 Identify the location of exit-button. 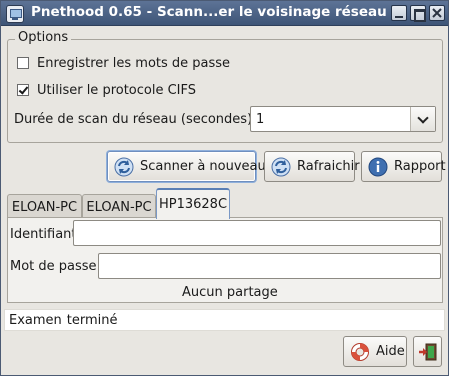
(427, 351).